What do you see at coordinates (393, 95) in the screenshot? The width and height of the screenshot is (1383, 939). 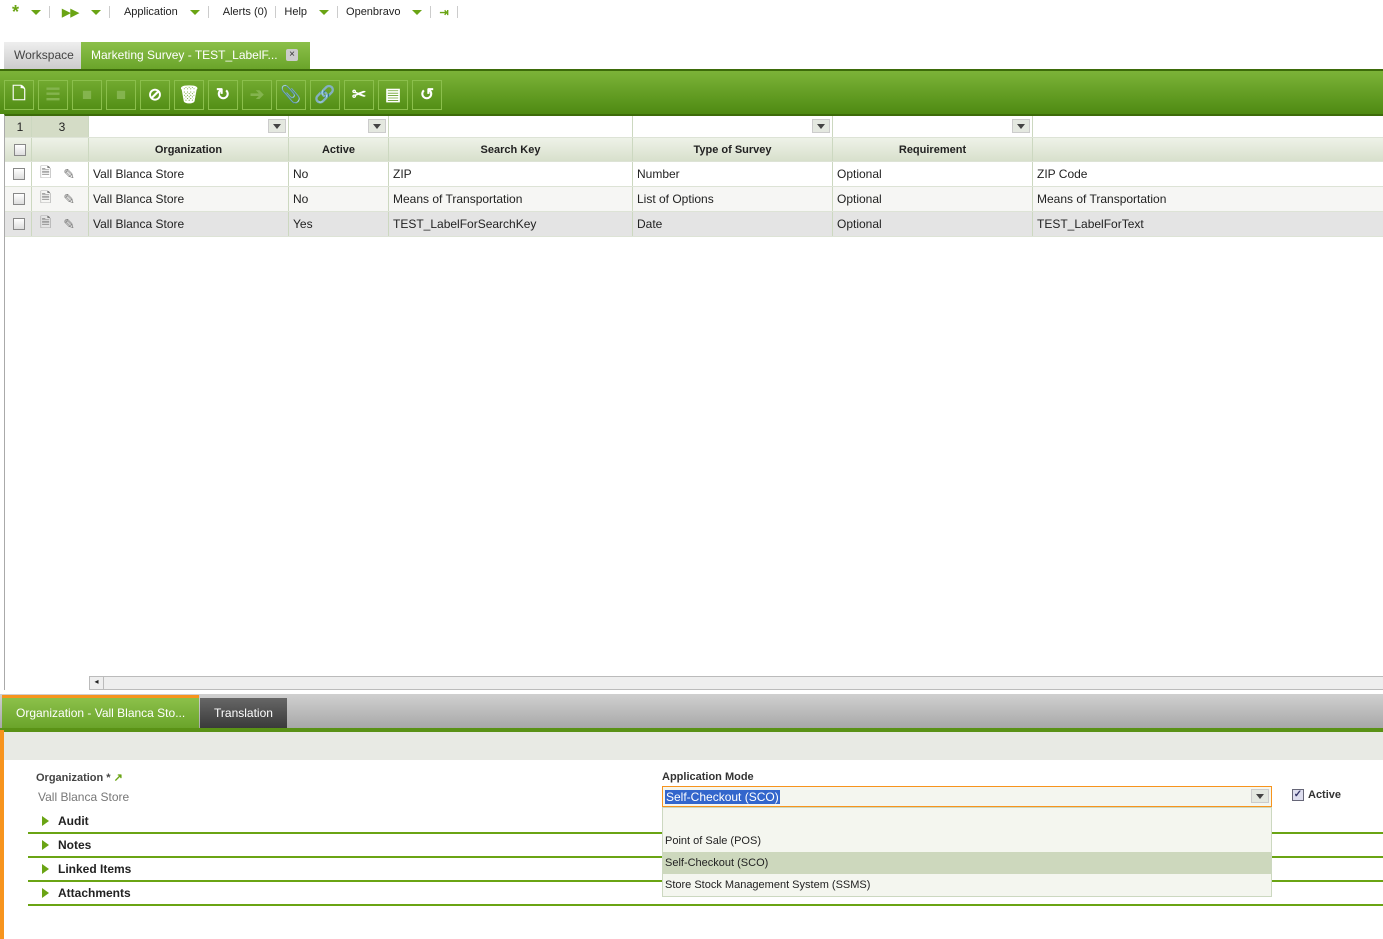 I see `form-view-button: ▤` at bounding box center [393, 95].